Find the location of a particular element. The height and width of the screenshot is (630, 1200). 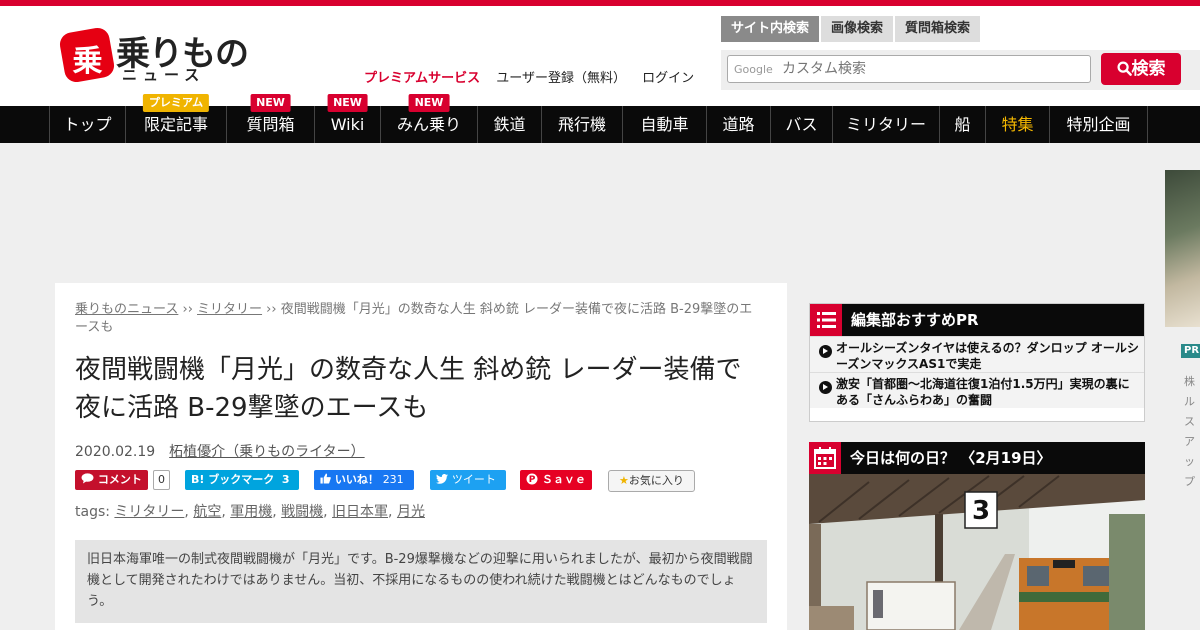

facebook-like-button: いいね！ 231 is located at coordinates (364, 480).